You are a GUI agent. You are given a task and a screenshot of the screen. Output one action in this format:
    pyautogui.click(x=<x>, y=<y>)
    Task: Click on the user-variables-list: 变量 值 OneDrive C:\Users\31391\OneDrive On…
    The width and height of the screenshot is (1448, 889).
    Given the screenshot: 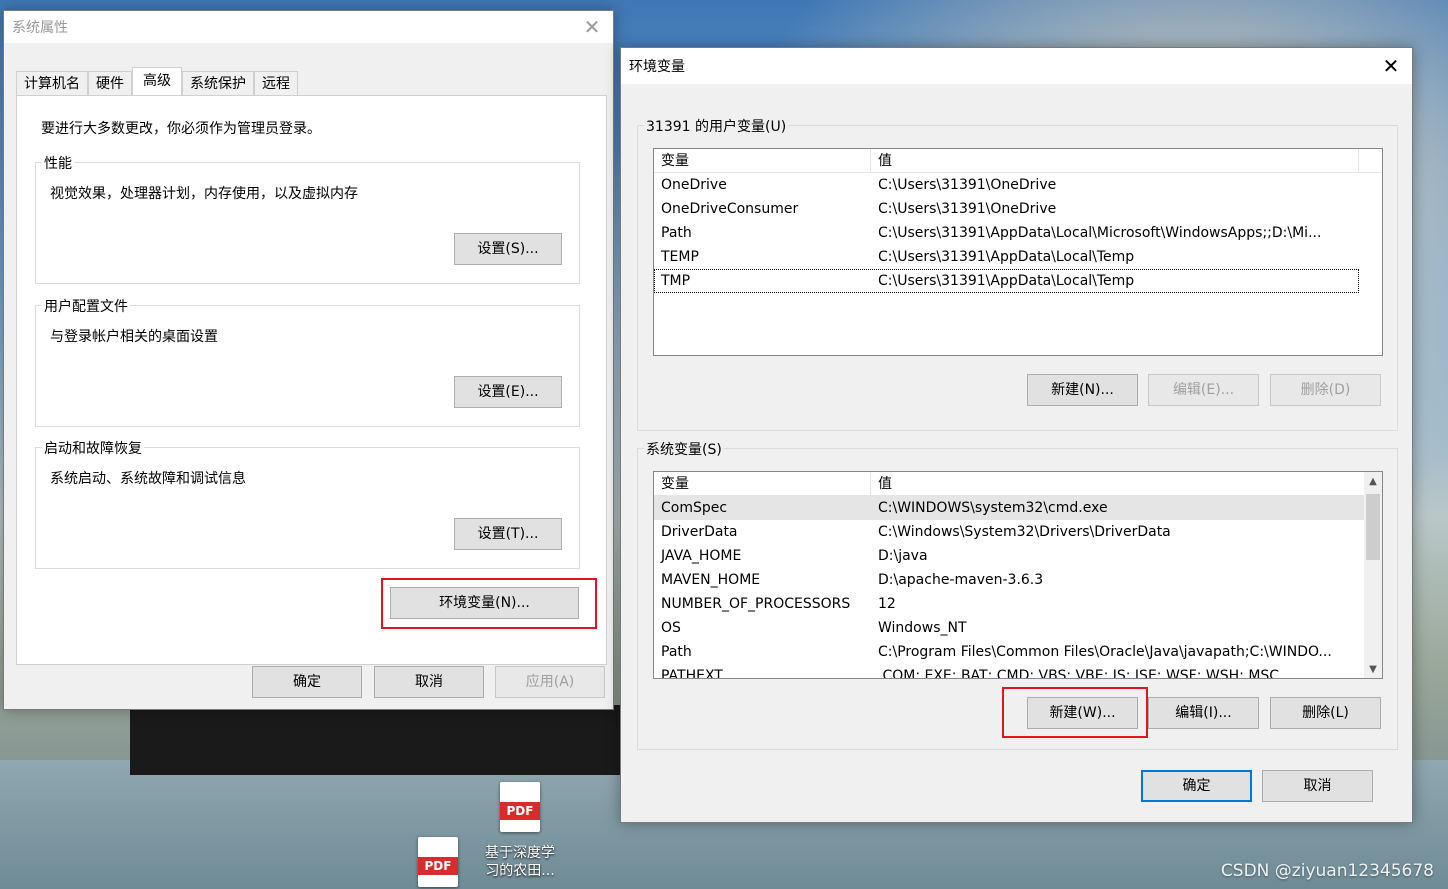 What is the action you would take?
    pyautogui.click(x=1018, y=252)
    